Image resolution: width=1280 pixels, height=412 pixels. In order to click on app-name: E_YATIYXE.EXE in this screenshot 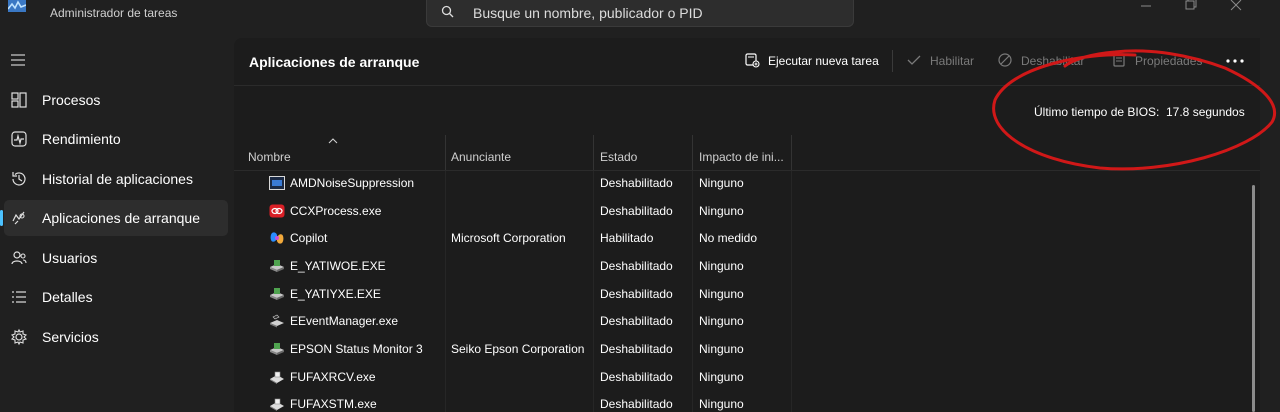, I will do `click(335, 294)`.